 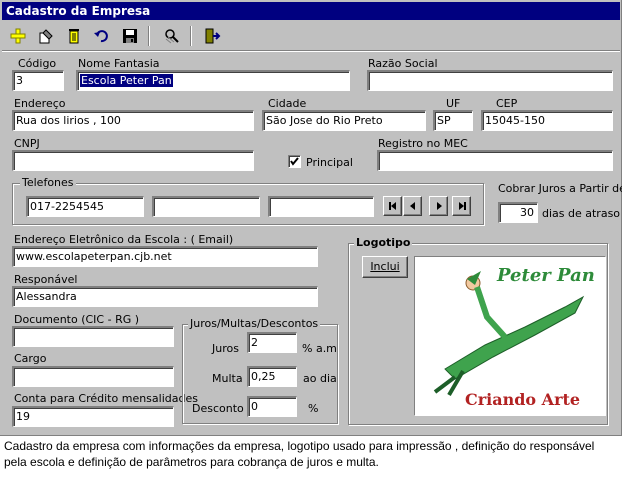 I want to click on toolbar, so click(x=311, y=37).